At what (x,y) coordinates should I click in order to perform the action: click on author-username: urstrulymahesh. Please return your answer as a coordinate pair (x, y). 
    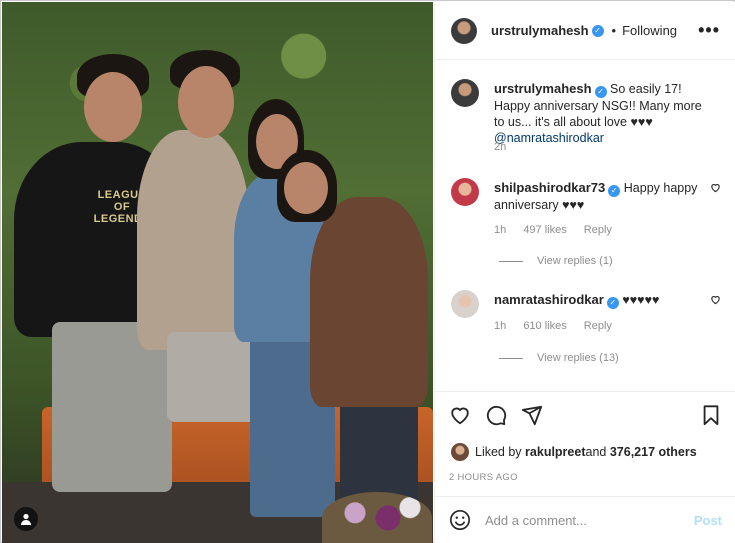
    Looking at the image, I should click on (540, 30).